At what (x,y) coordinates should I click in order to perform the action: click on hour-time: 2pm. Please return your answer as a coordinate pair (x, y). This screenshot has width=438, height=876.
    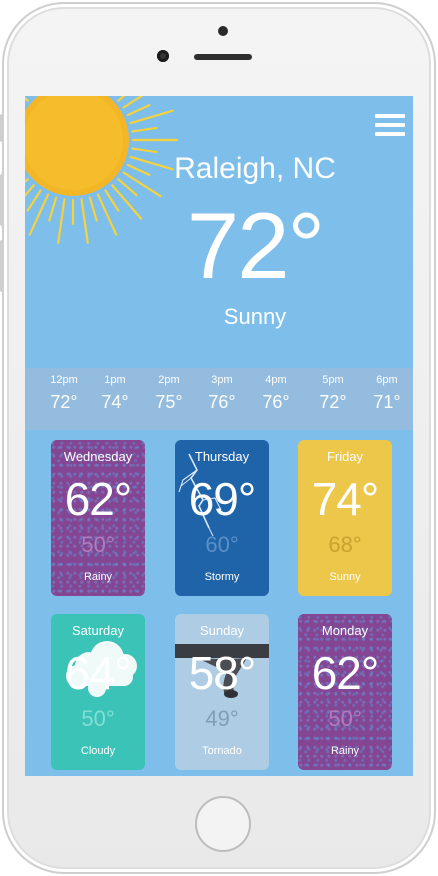
    Looking at the image, I should click on (169, 380).